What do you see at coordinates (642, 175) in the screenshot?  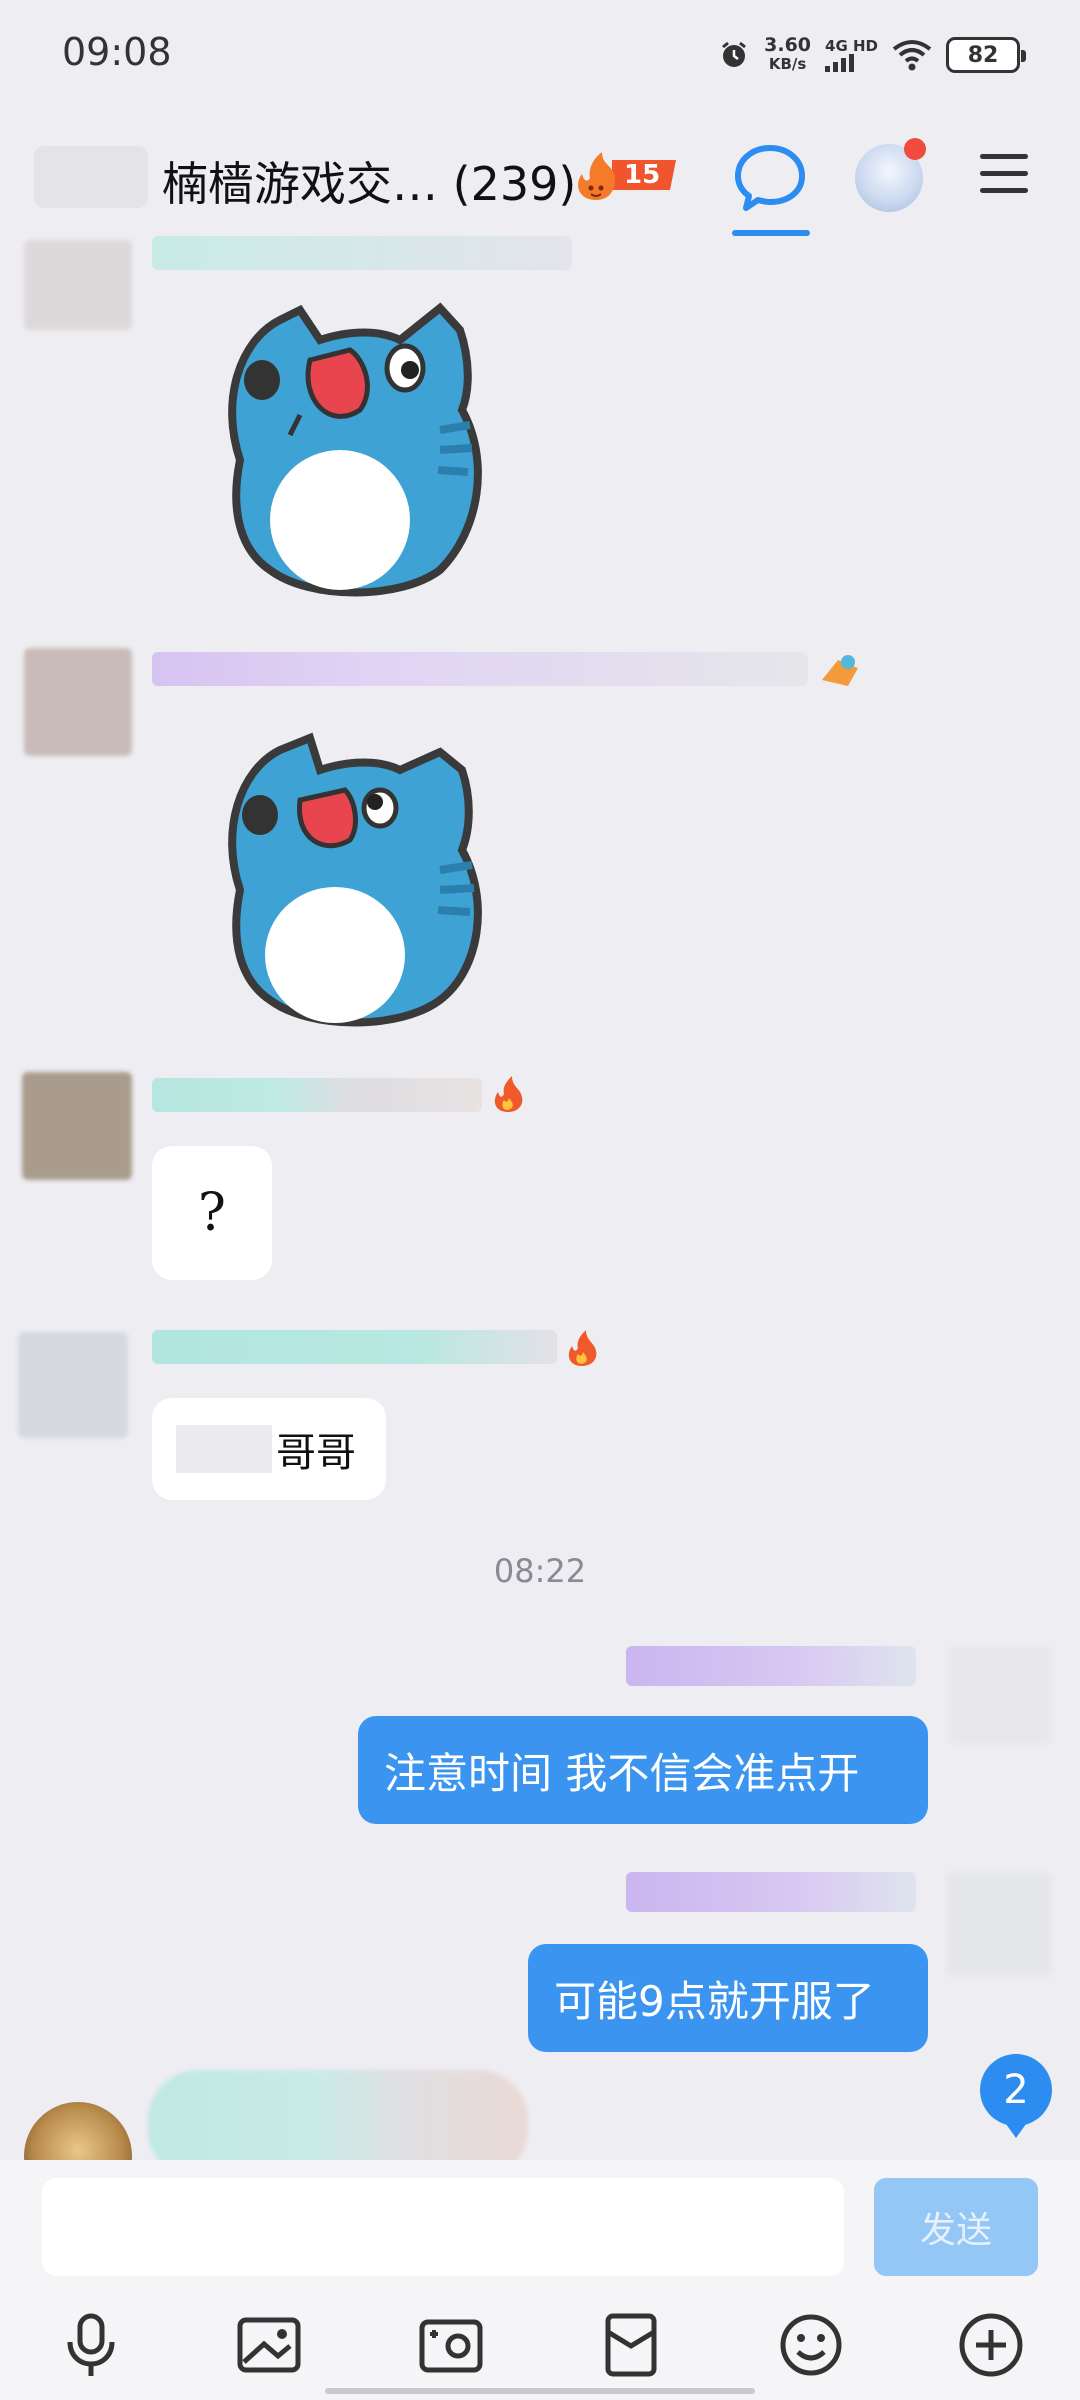 I see `fire-level: 15` at bounding box center [642, 175].